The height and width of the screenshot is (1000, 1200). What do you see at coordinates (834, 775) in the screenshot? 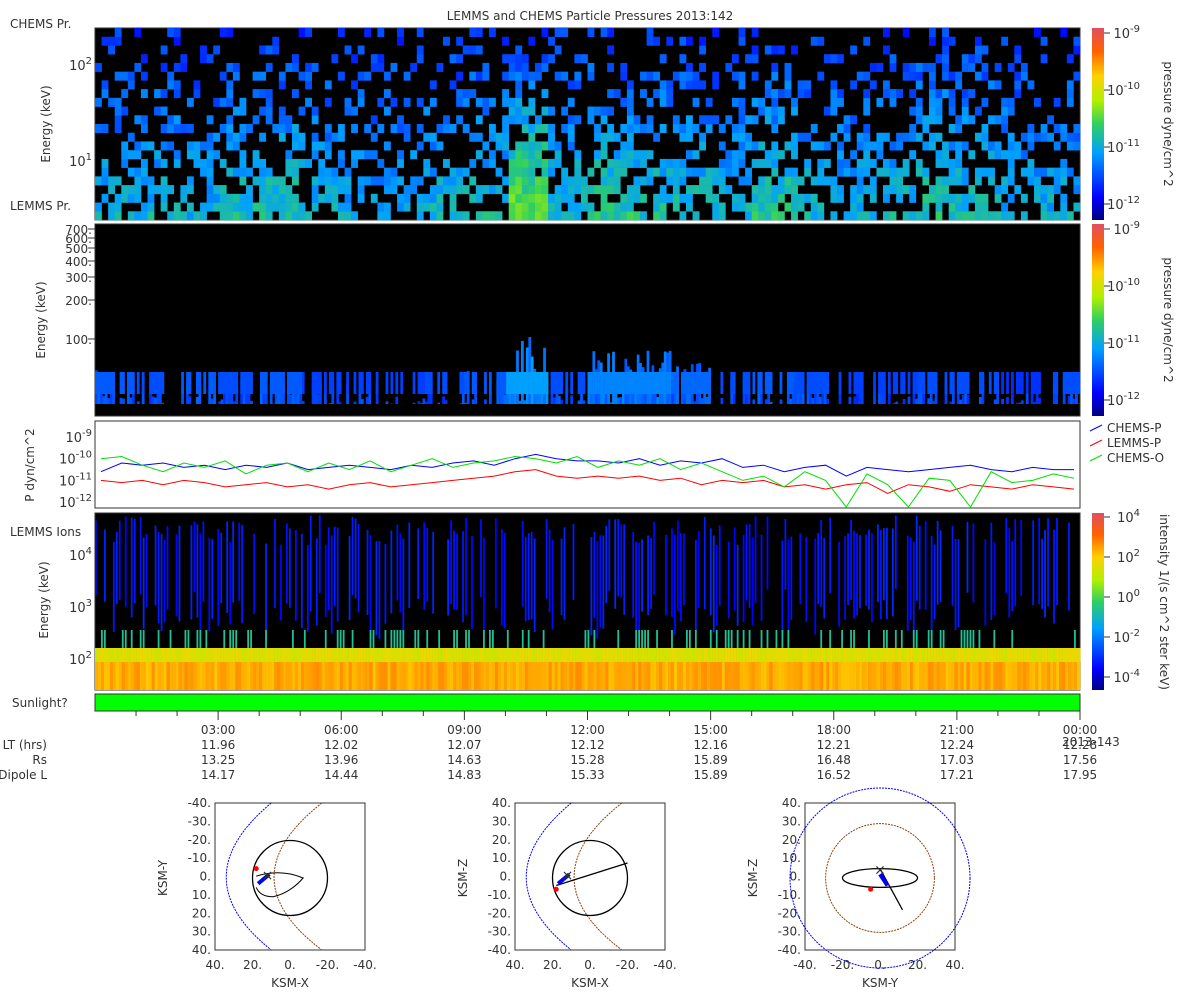
I see `row-value: 16.52` at bounding box center [834, 775].